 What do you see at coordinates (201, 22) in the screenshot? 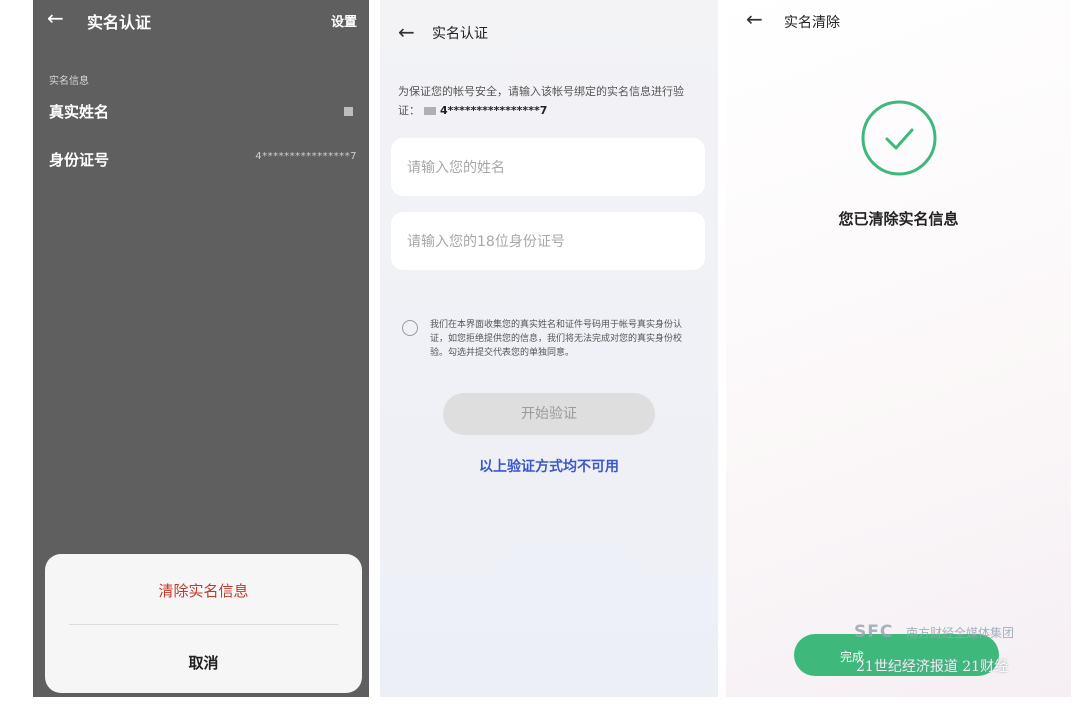
I see `header: ← 实名认证 设置` at bounding box center [201, 22].